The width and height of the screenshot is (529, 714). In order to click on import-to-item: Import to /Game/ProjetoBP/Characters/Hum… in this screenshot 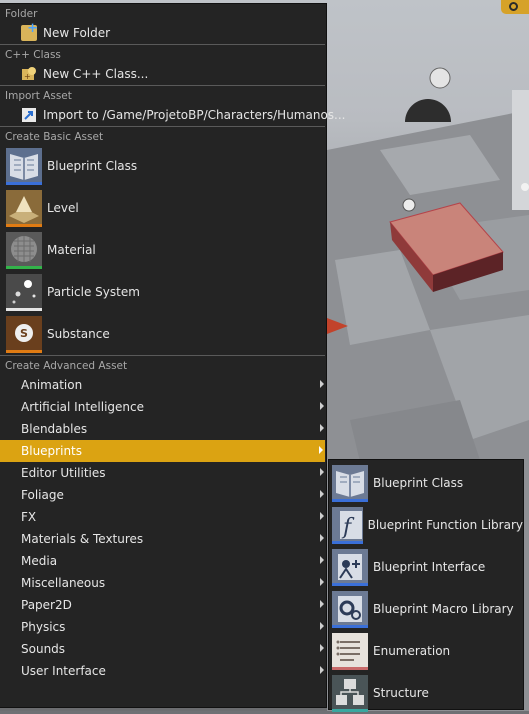, I will do `click(172, 115)`.